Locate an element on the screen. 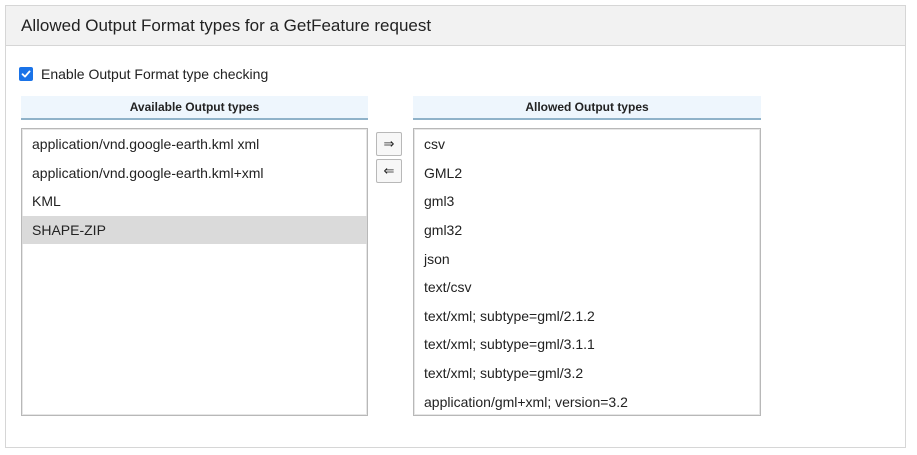 The height and width of the screenshot is (455, 917). list-item: csv is located at coordinates (587, 144).